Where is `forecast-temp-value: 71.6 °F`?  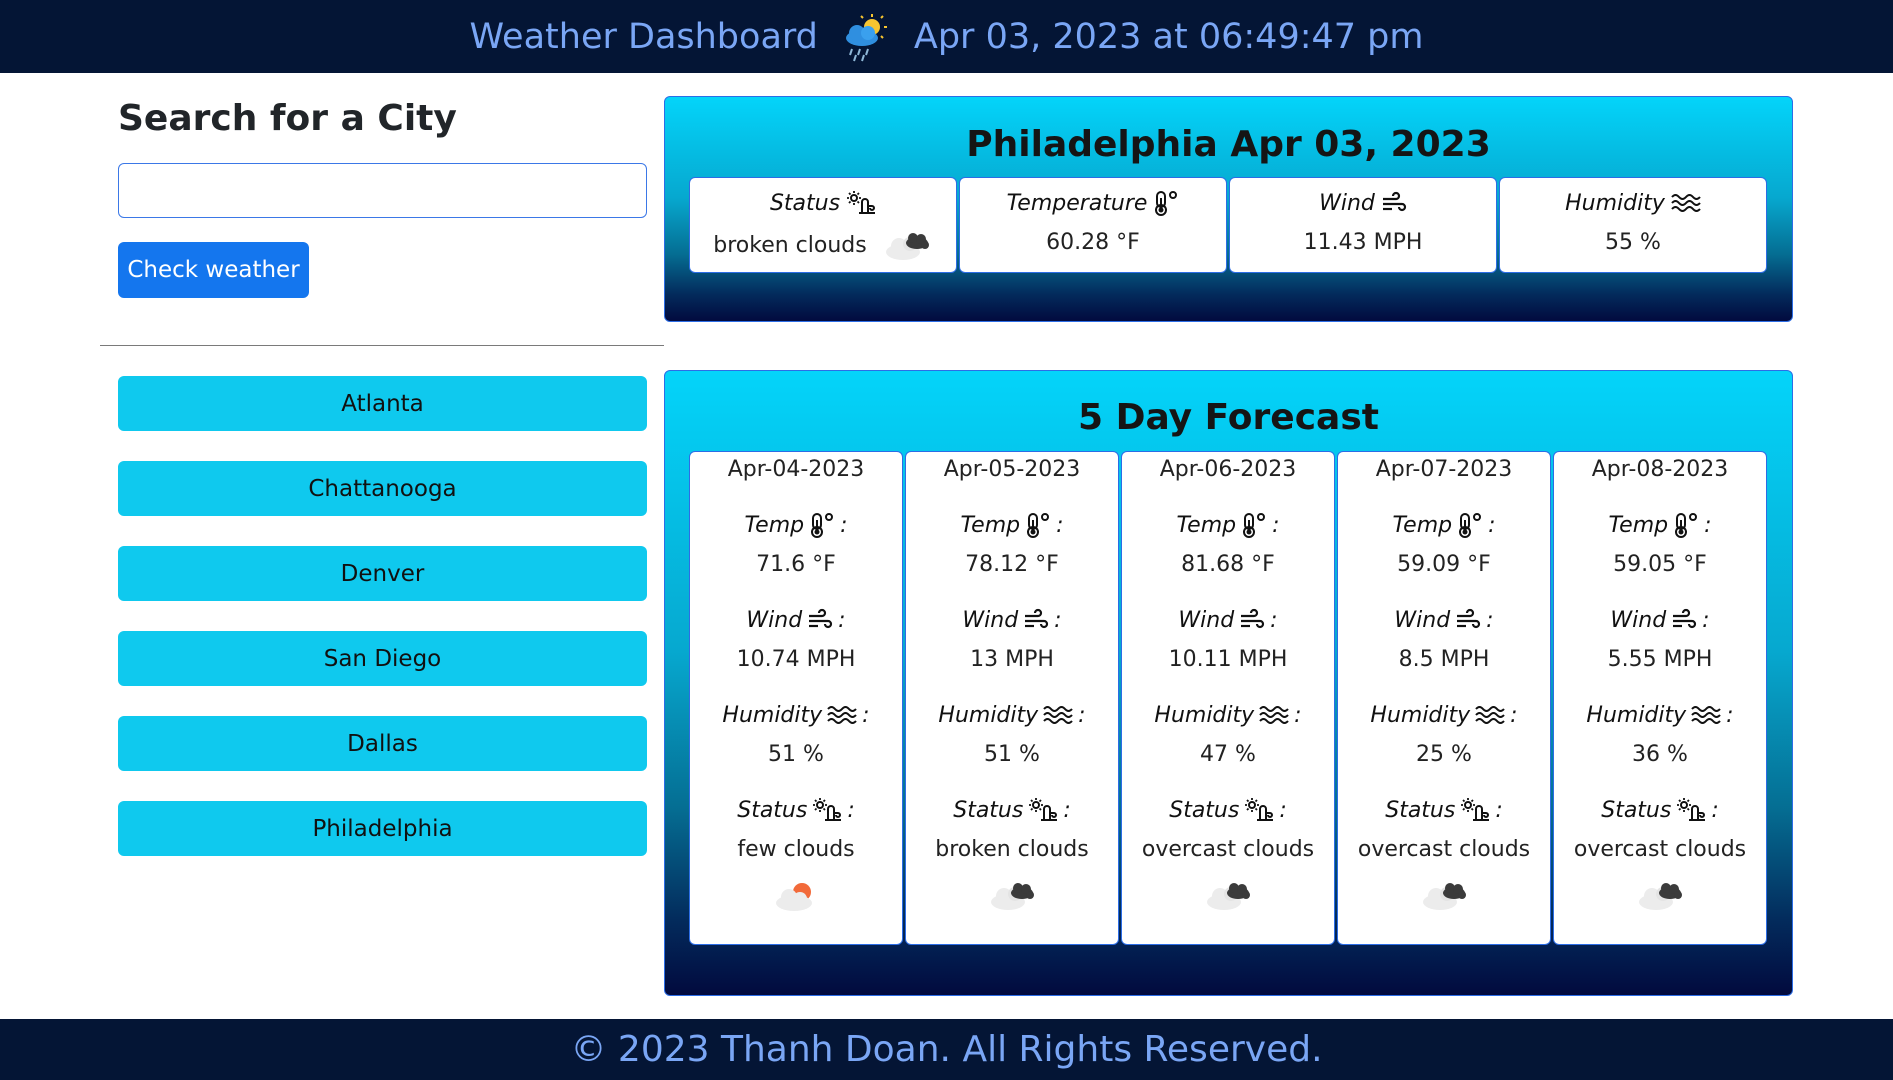
forecast-temp-value: 71.6 °F is located at coordinates (796, 564).